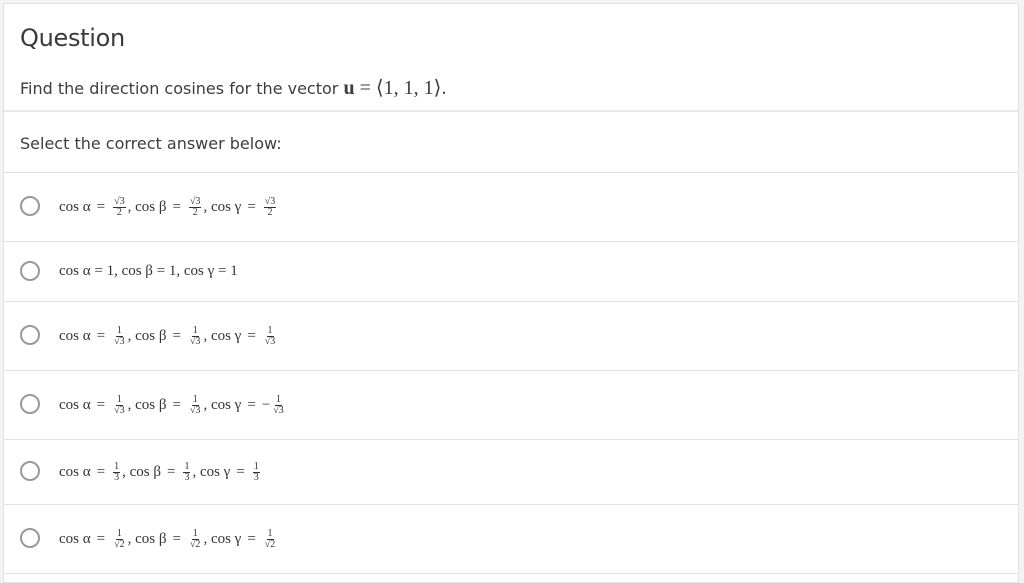  What do you see at coordinates (511, 336) in the screenshot?
I see `answer-option-3: cos α = 1 √3, cos β = 1 √3, cos γ = 1 √3` at bounding box center [511, 336].